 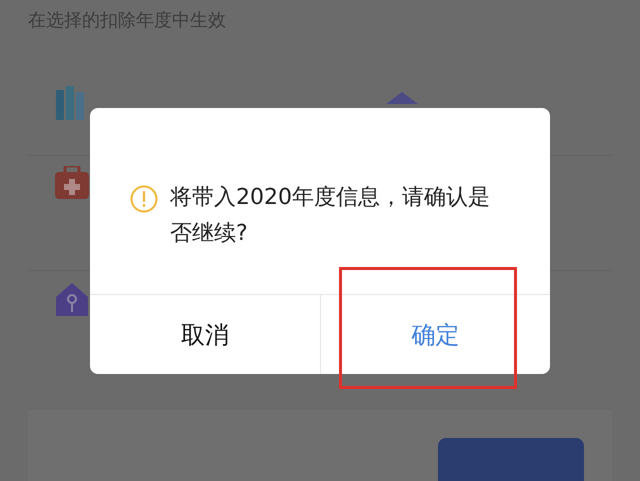 I want to click on medical-kit-icon, so click(x=72, y=183).